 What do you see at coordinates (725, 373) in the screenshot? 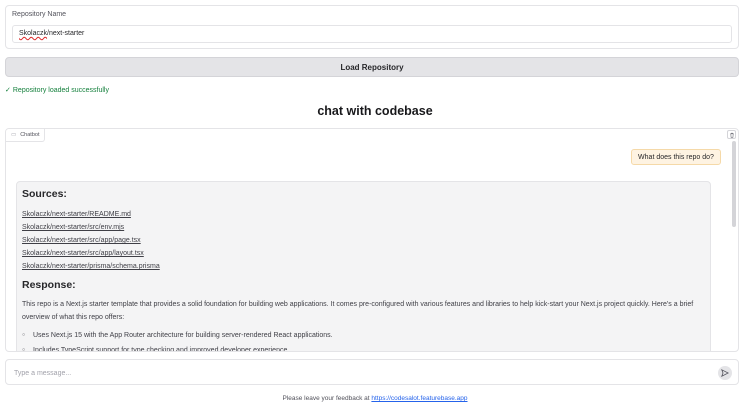
I see `send-icon` at bounding box center [725, 373].